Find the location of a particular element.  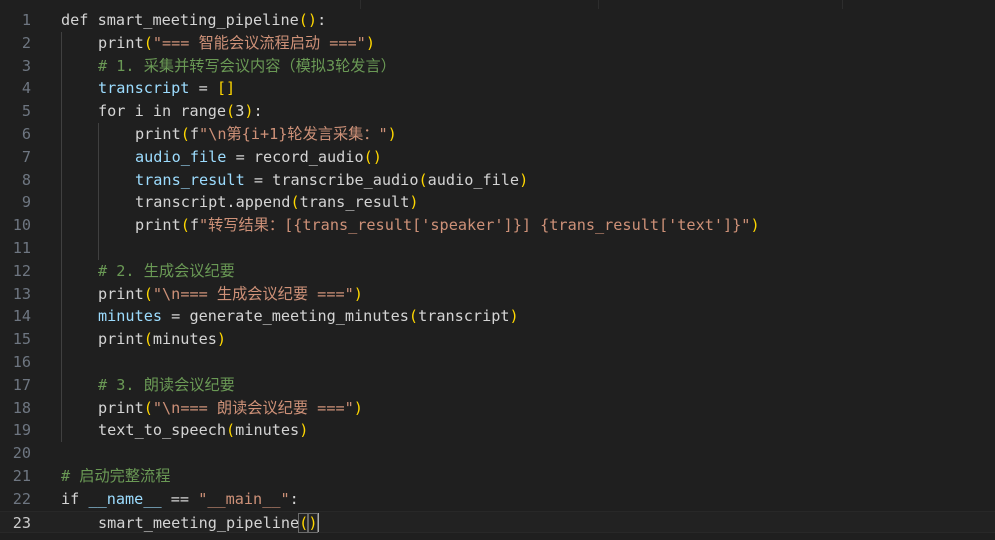

code-line: 15 print(minutes) is located at coordinates (497, 339).